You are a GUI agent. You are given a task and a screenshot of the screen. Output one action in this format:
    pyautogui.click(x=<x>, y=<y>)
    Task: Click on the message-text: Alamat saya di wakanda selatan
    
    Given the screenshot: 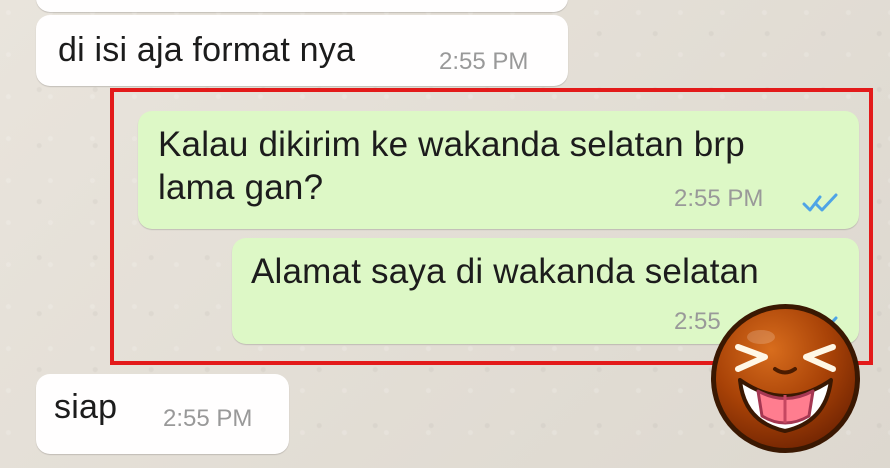 What is the action you would take?
    pyautogui.click(x=505, y=271)
    